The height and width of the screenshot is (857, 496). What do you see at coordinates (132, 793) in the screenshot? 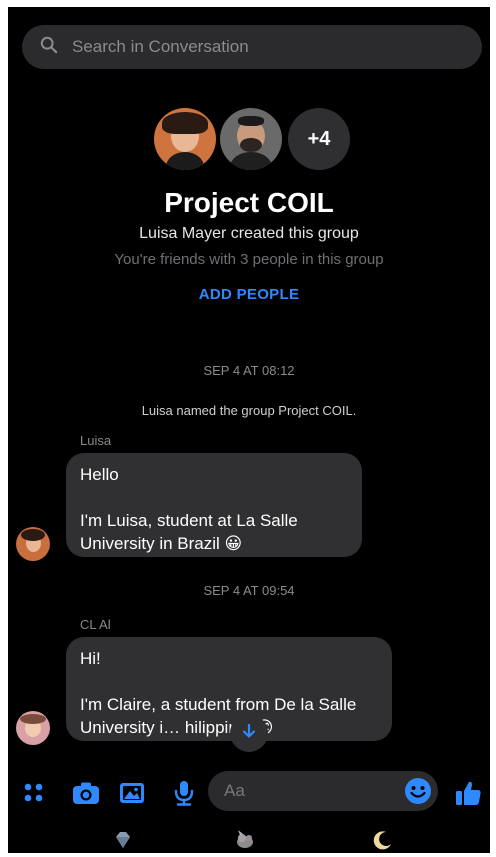
I see `image-icon` at bounding box center [132, 793].